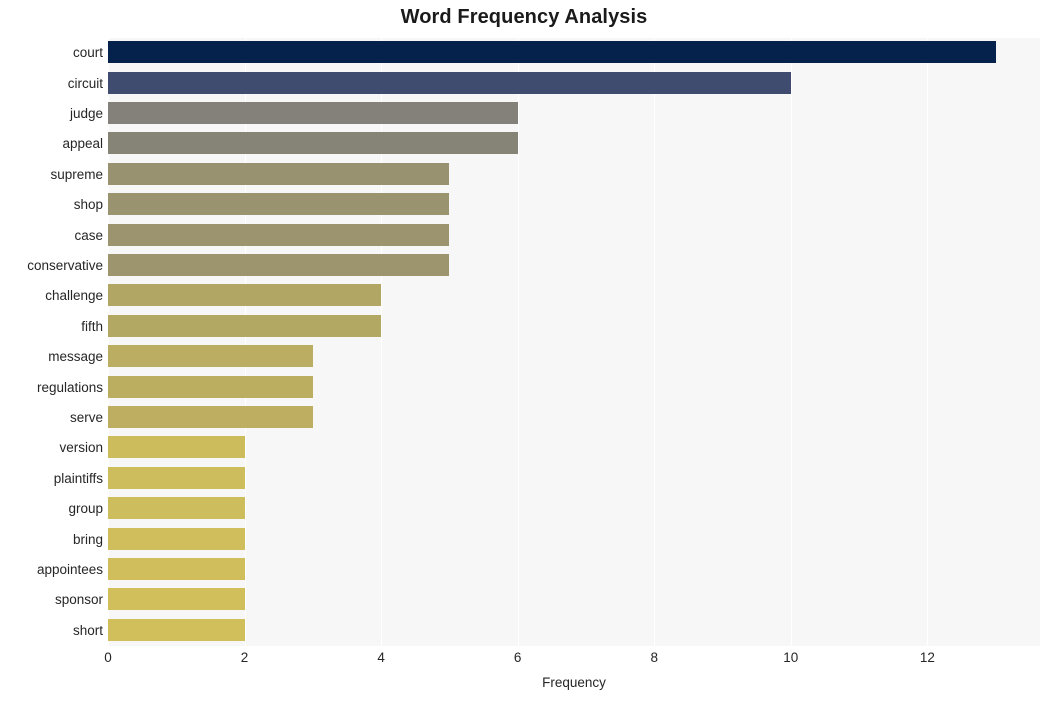 This screenshot has height=701, width=1048. What do you see at coordinates (74, 296) in the screenshot?
I see `y-tick-label-challenge: challenge` at bounding box center [74, 296].